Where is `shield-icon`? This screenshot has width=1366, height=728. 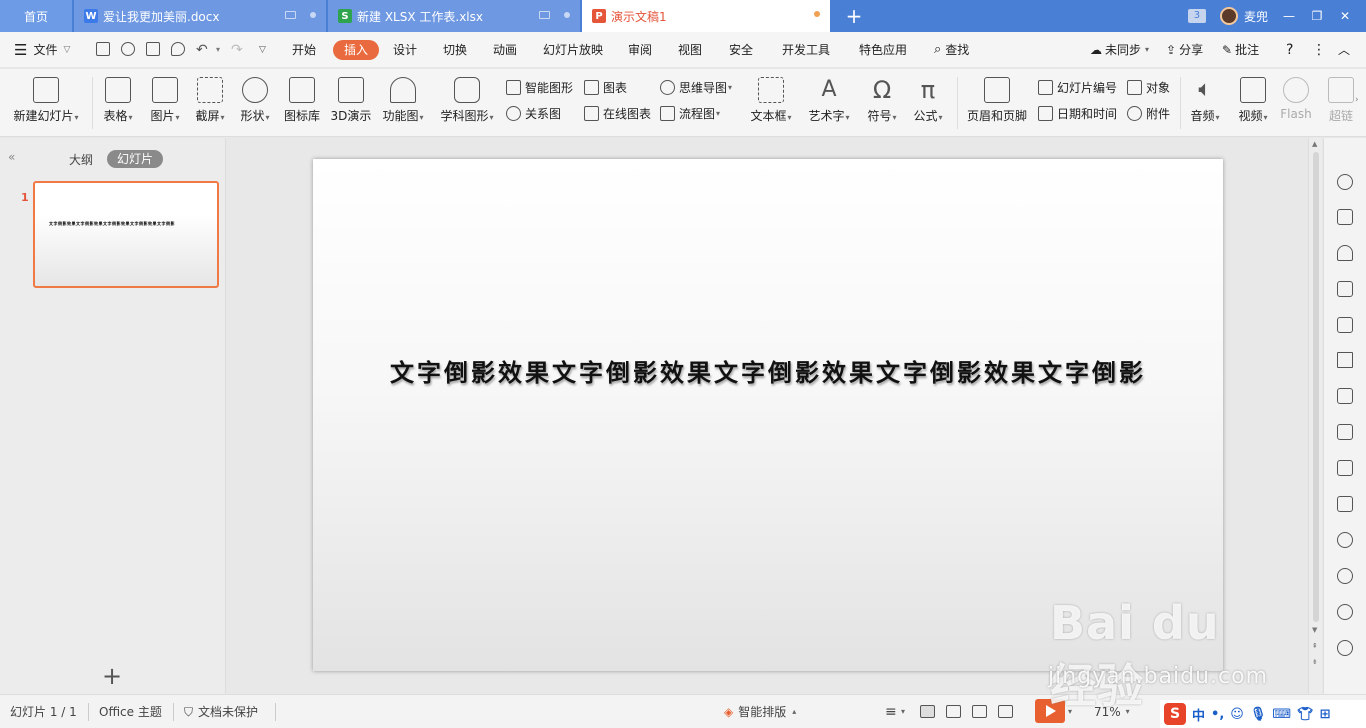
shield-icon is located at coordinates (1345, 576).